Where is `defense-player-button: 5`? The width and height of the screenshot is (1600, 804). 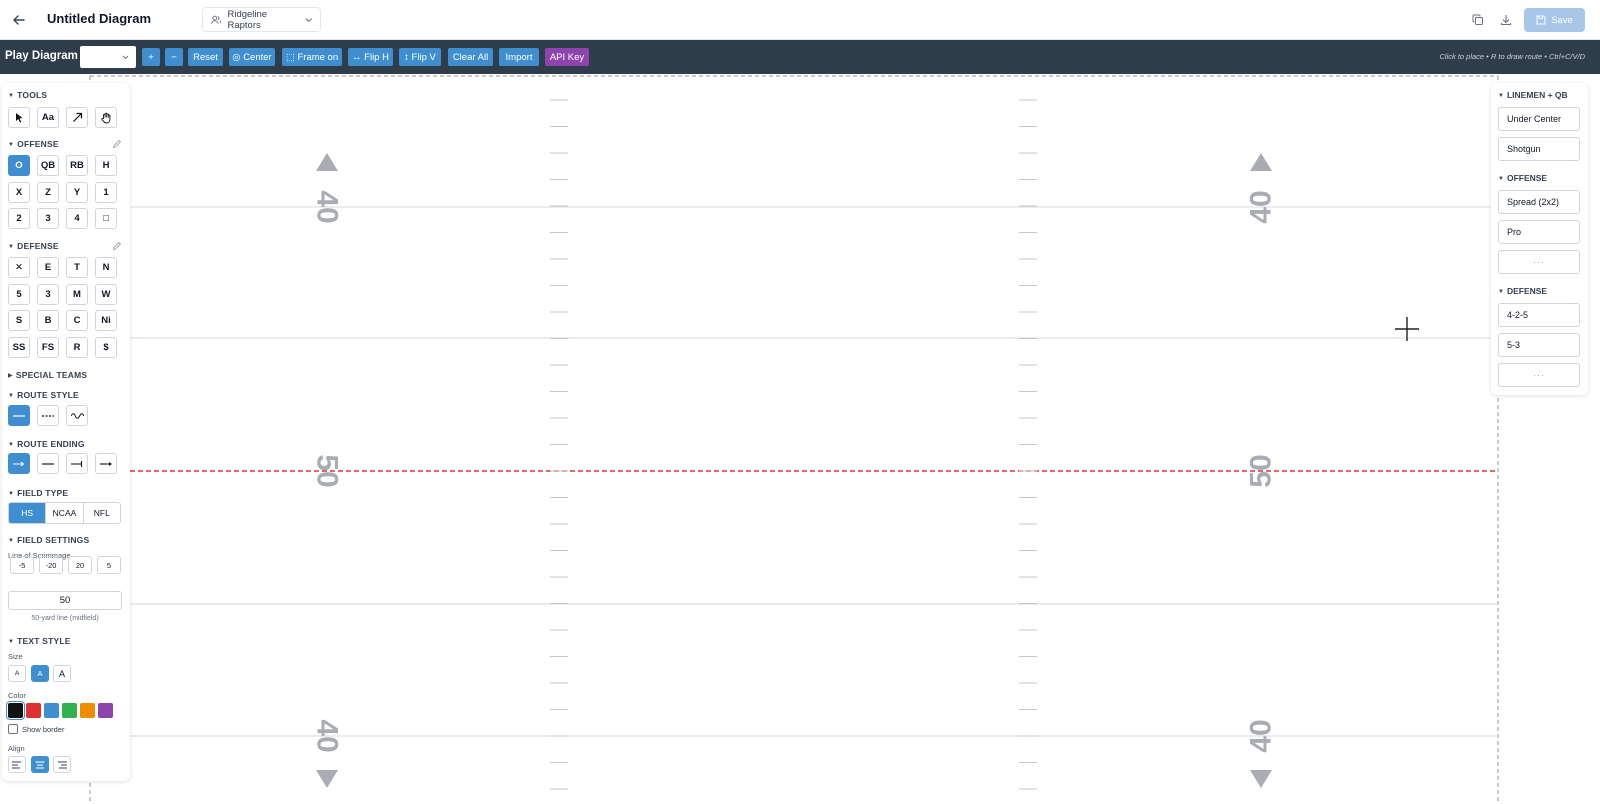 defense-player-button: 5 is located at coordinates (19, 294).